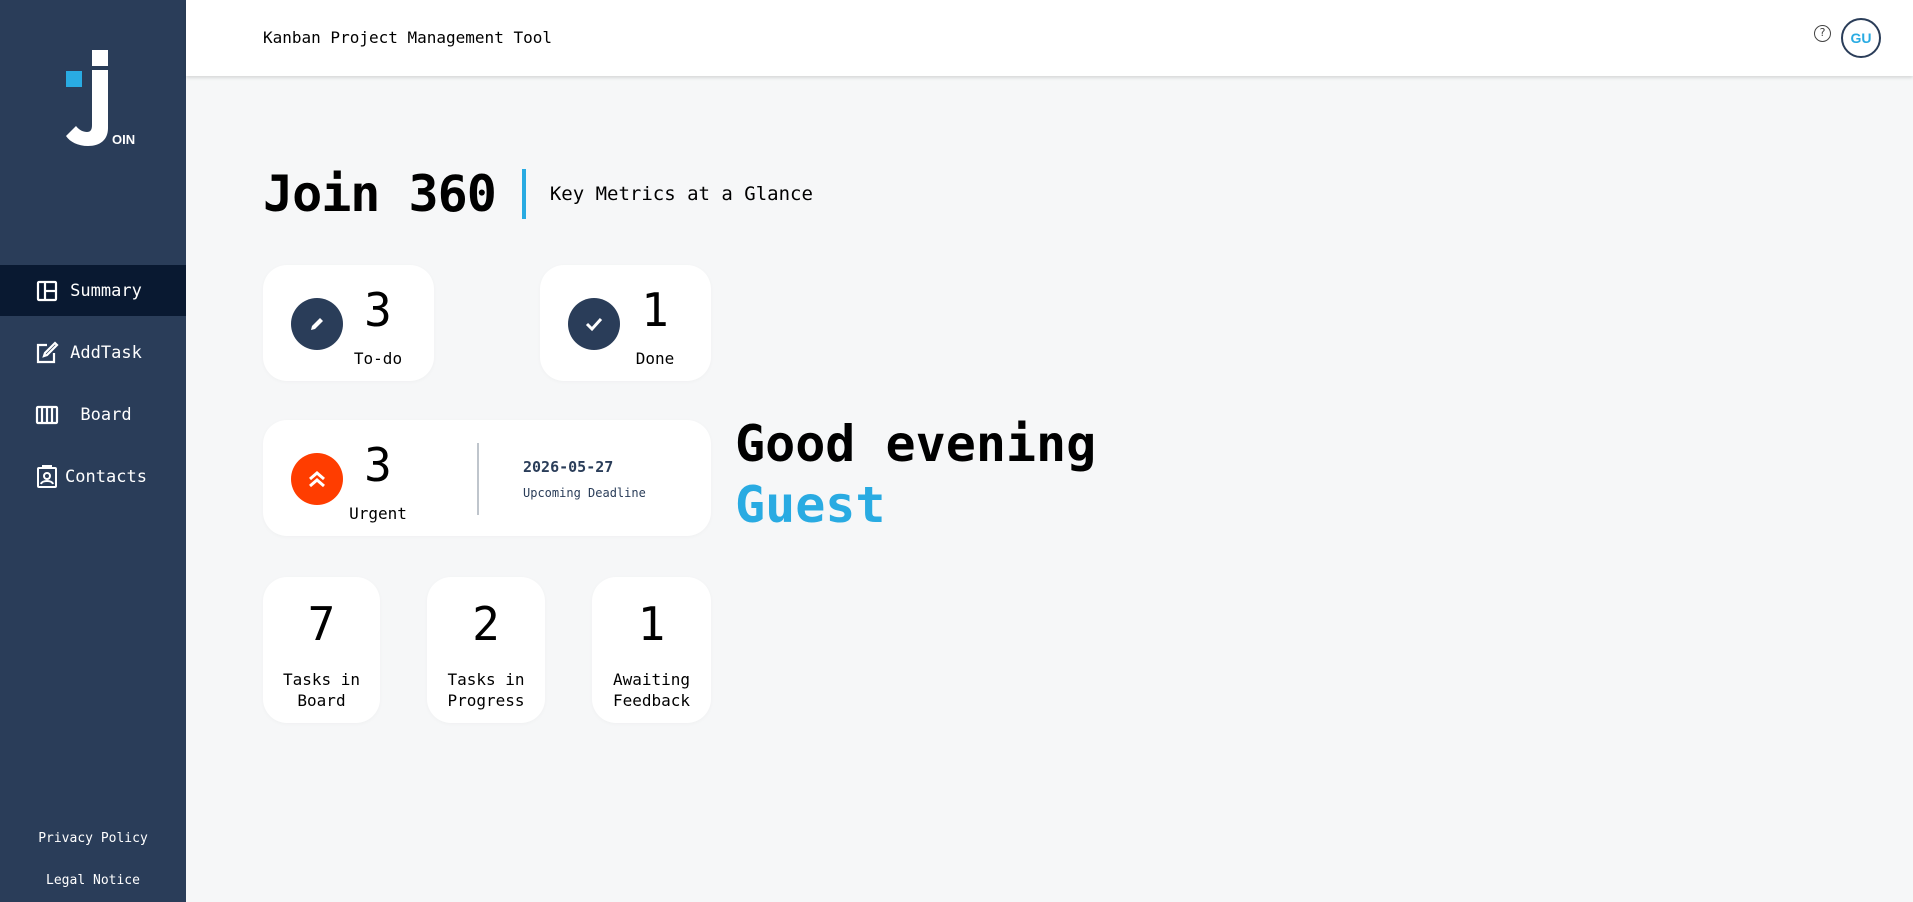  I want to click on user-avatar: GU, so click(1861, 38).